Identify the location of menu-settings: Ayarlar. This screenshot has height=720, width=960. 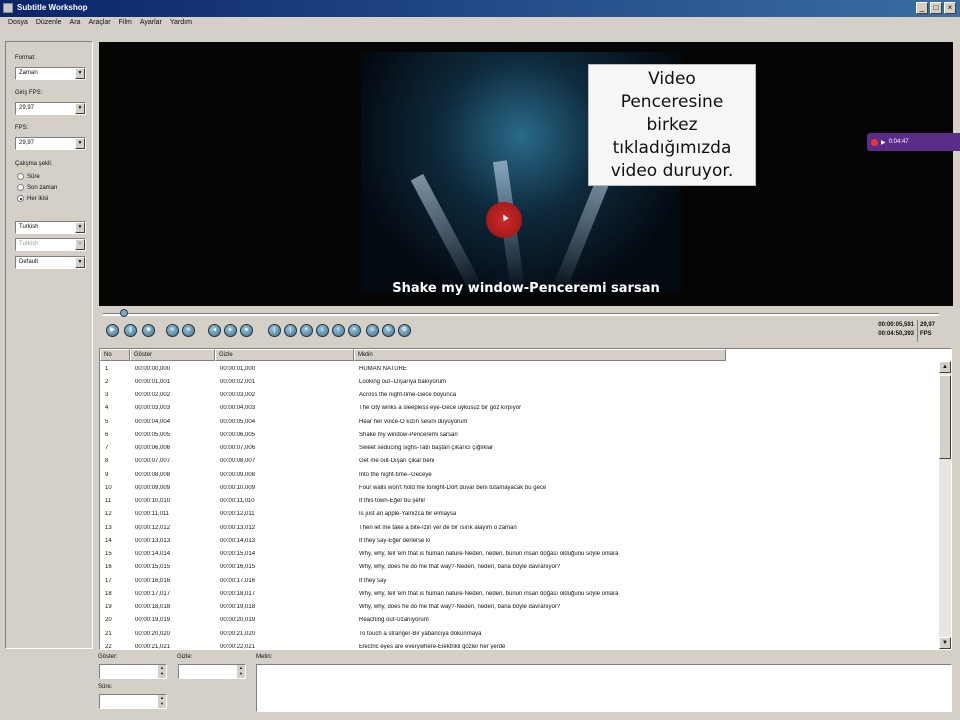
(151, 24).